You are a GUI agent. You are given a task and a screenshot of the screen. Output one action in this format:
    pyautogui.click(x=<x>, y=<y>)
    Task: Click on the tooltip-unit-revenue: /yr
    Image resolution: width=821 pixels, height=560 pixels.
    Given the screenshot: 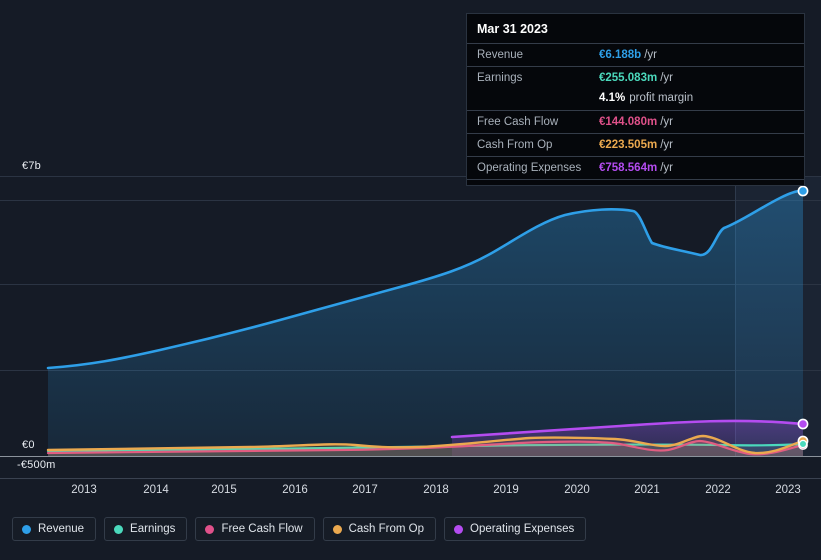 What is the action you would take?
    pyautogui.click(x=650, y=54)
    